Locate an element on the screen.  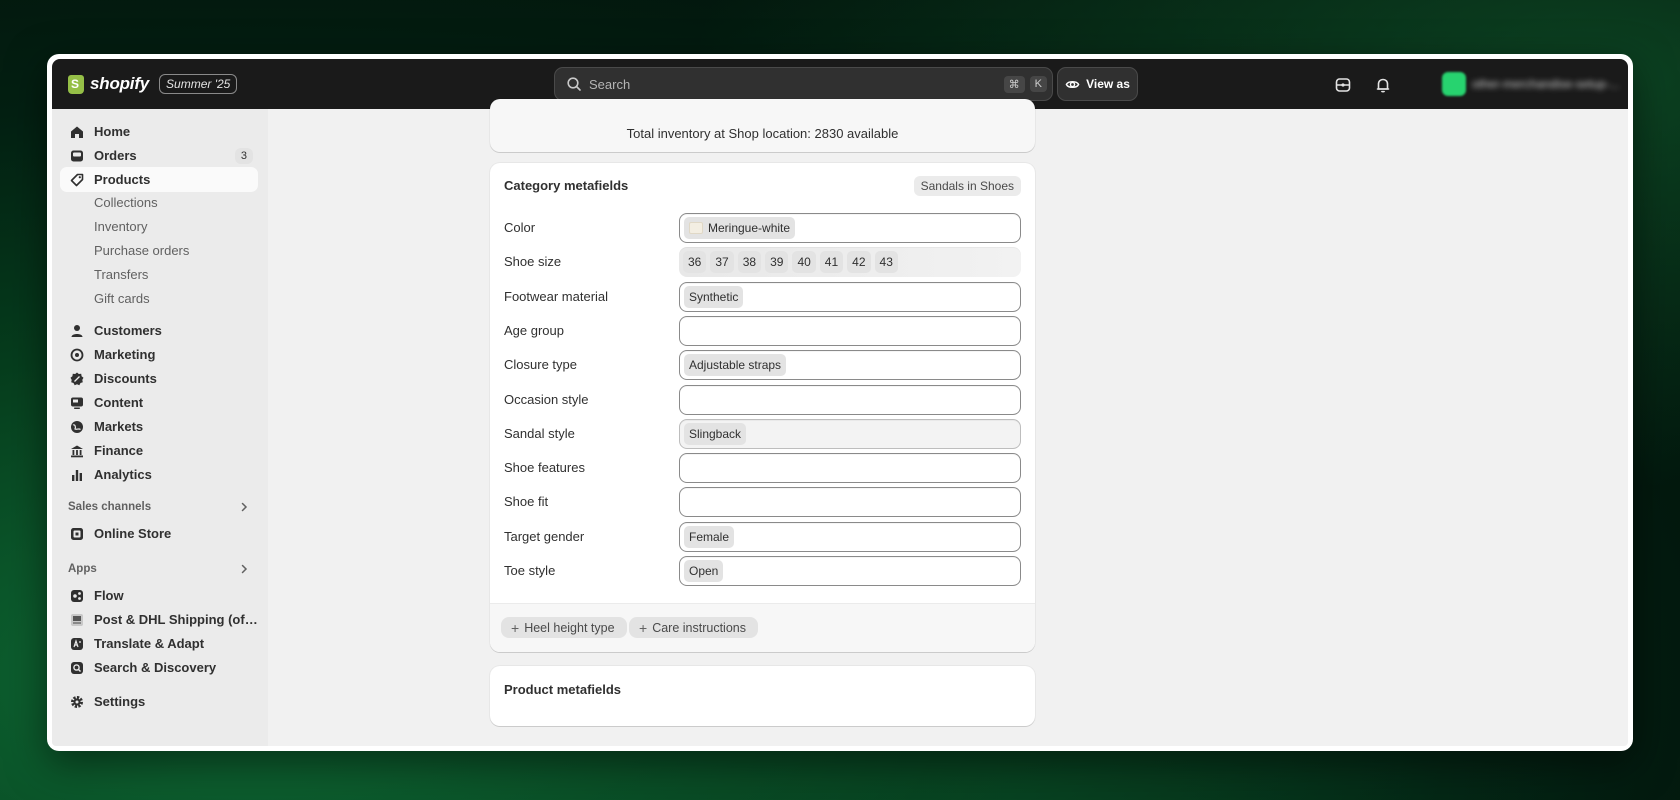
apps-header: Apps is located at coordinates (159, 569).